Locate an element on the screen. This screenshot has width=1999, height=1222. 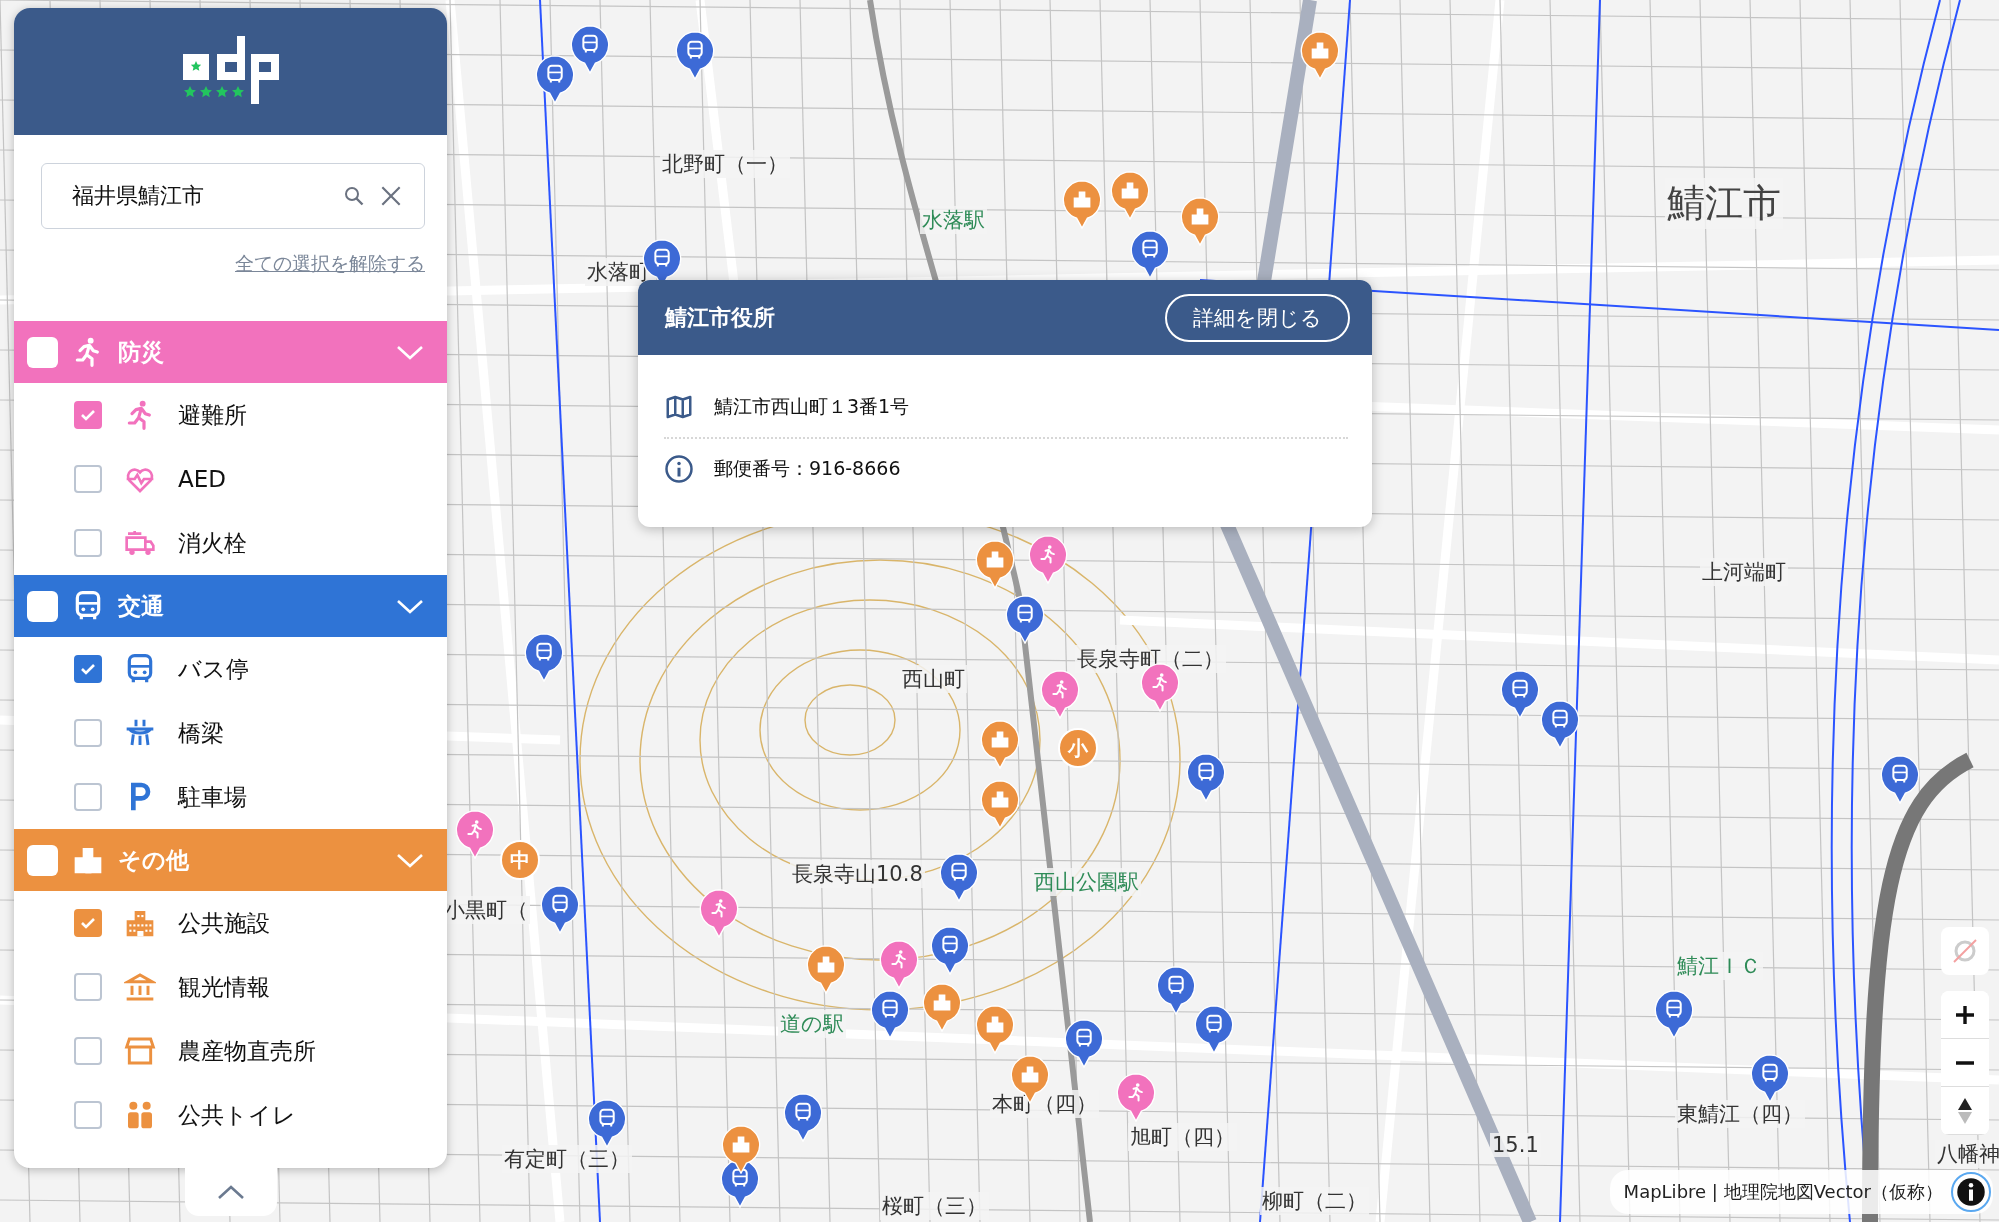
category-label: 交通 is located at coordinates (141, 606).